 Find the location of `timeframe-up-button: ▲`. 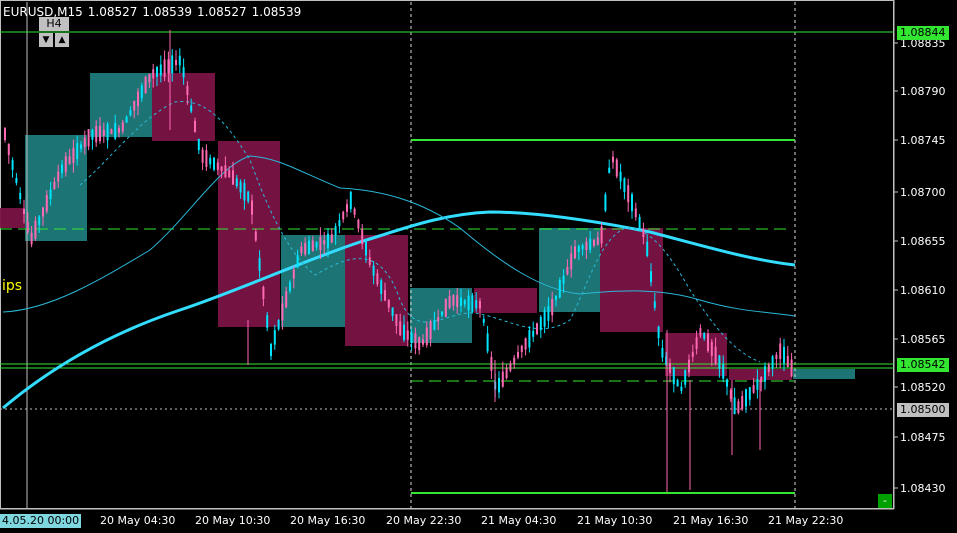

timeframe-up-button: ▲ is located at coordinates (62, 40).